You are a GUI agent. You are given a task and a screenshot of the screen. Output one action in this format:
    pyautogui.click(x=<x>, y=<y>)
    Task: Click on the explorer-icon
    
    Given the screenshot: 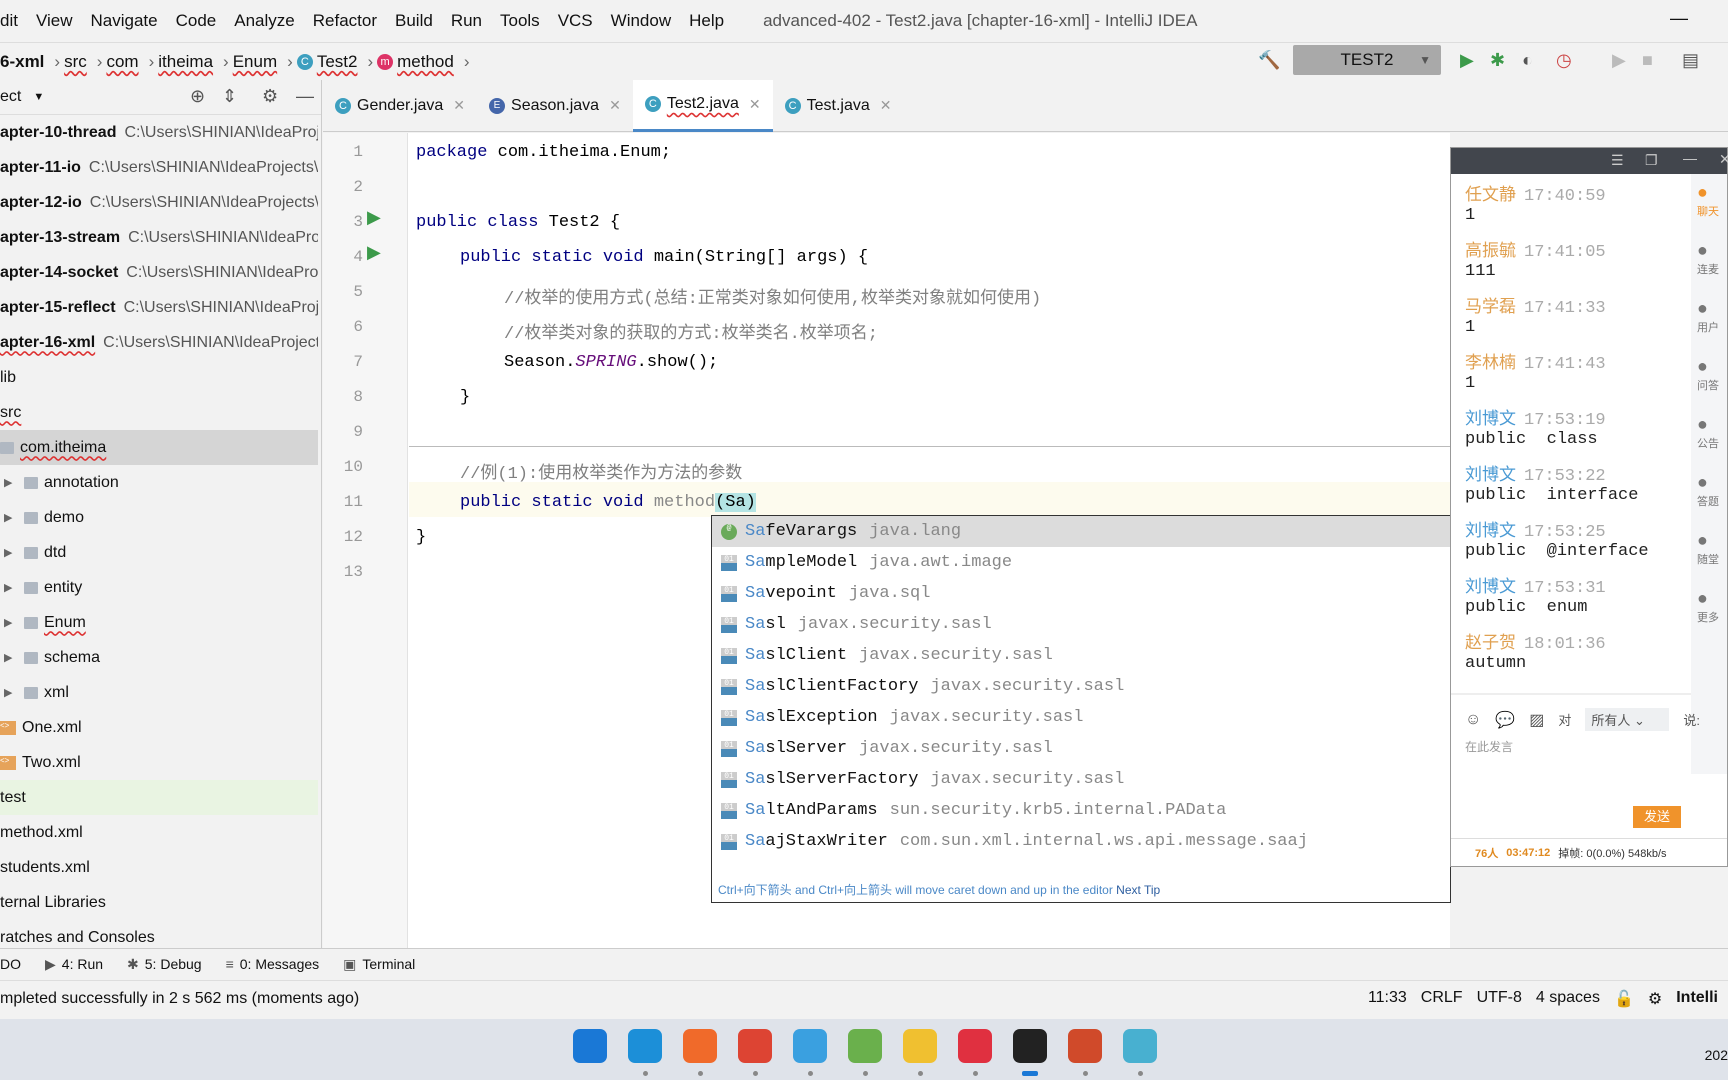 What is the action you would take?
    pyautogui.click(x=920, y=1046)
    